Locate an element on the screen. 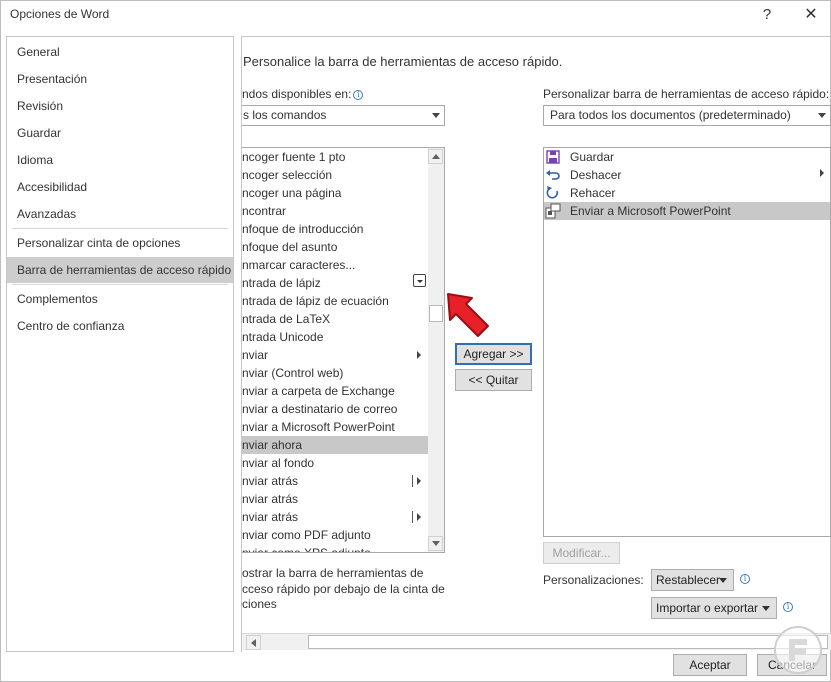 The width and height of the screenshot is (831, 682). watermark-logo is located at coordinates (798, 650).